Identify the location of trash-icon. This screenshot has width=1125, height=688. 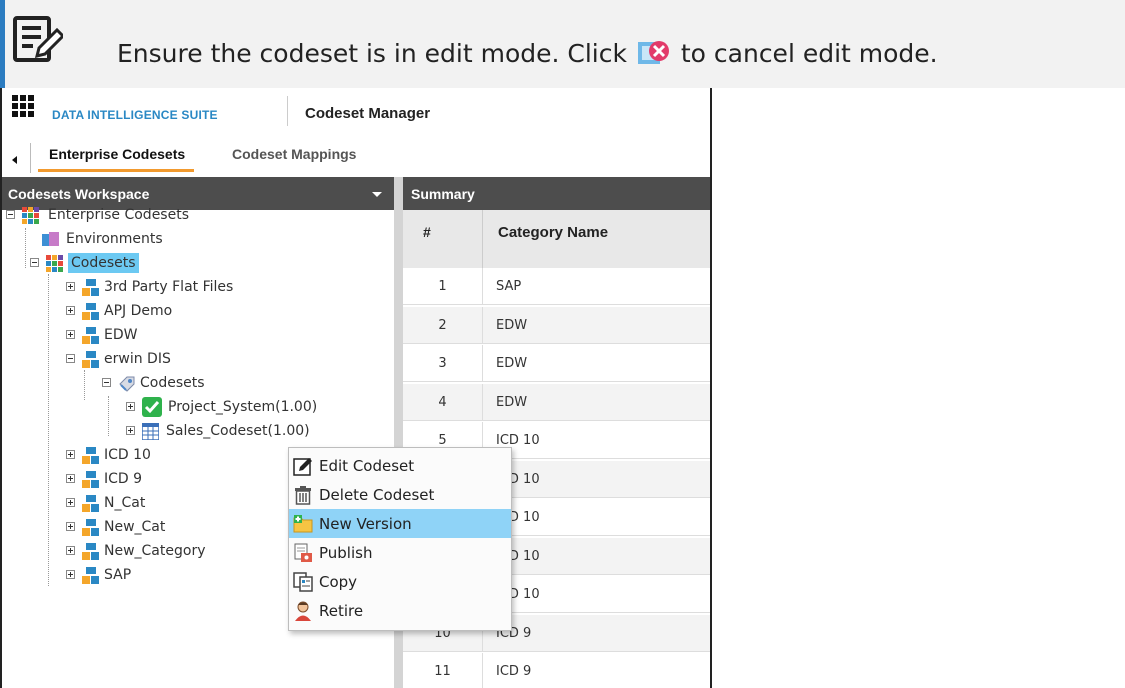
(303, 495).